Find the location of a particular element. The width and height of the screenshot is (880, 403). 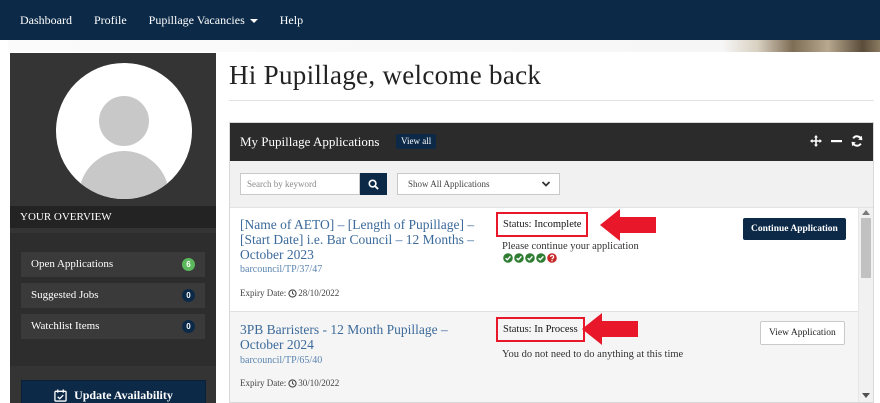

header-banner-image is located at coordinates (444, 46).